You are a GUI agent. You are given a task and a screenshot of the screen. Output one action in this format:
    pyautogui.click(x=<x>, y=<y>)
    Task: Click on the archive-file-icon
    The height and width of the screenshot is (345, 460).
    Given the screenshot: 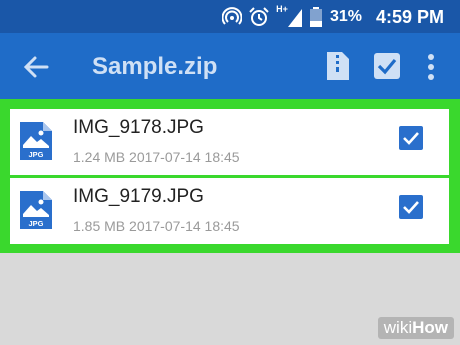 What is the action you would take?
    pyautogui.click(x=338, y=66)
    